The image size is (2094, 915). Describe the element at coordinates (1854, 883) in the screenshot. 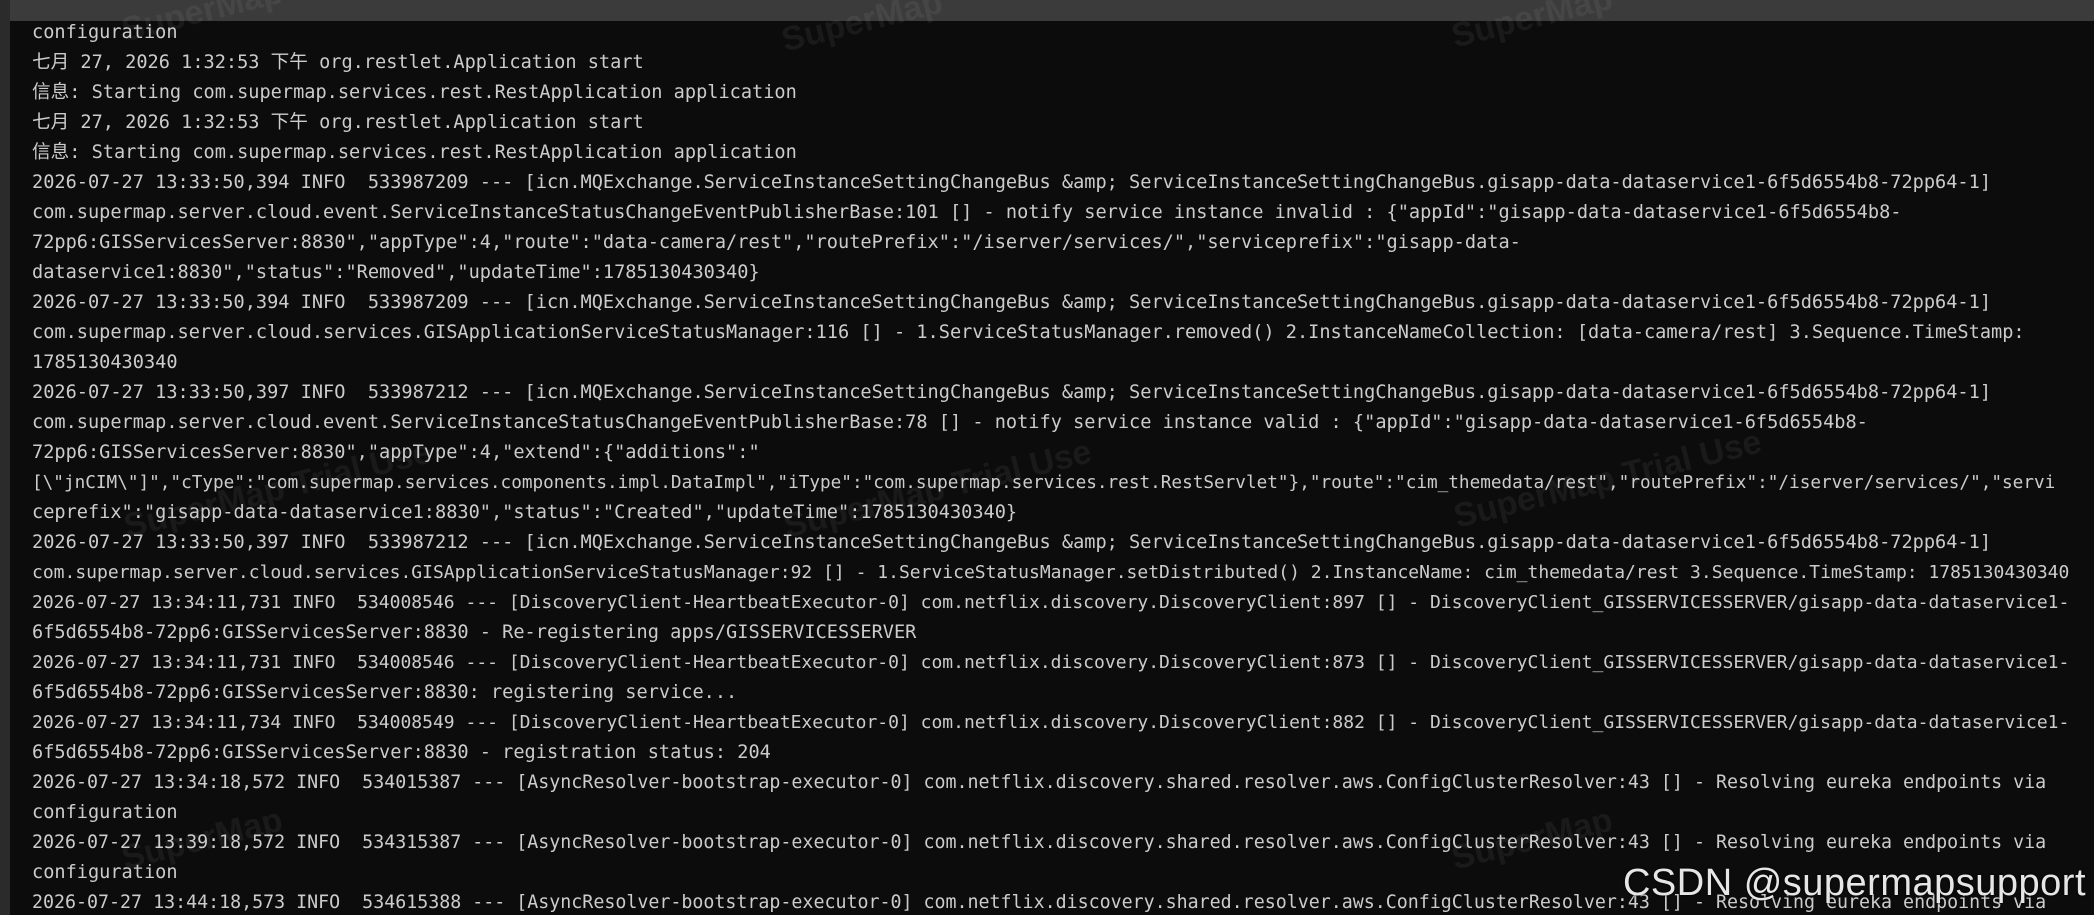

I see `author-credit: CSDN @supermapsupport` at that location.